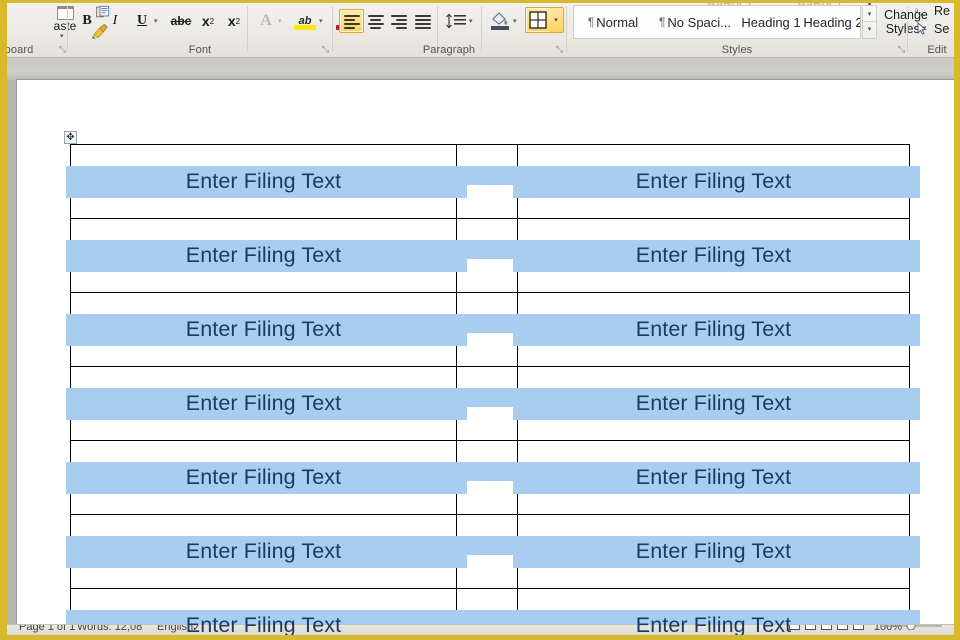  I want to click on replace-icon-svg: a ac, so click(920, 12).